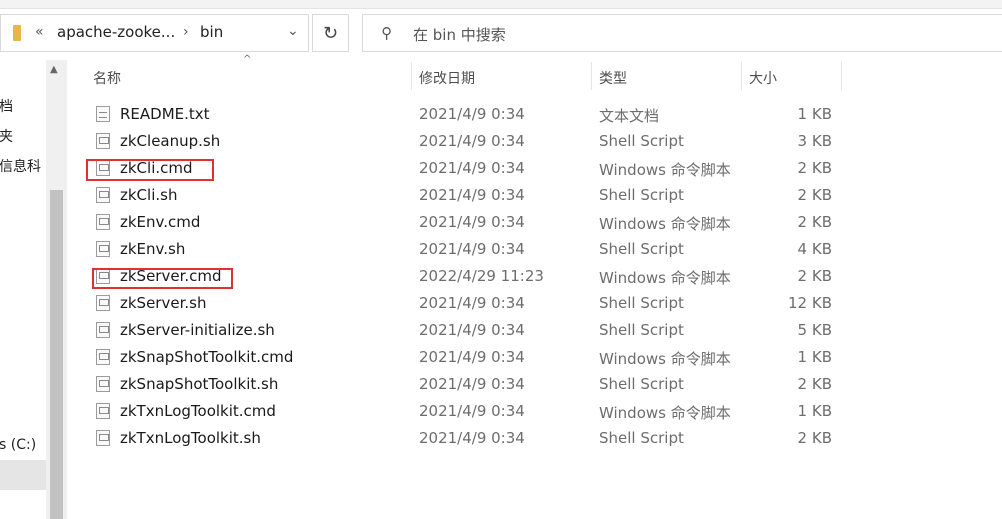  I want to click on nav-item-drive-c: s (C:), so click(18, 445).